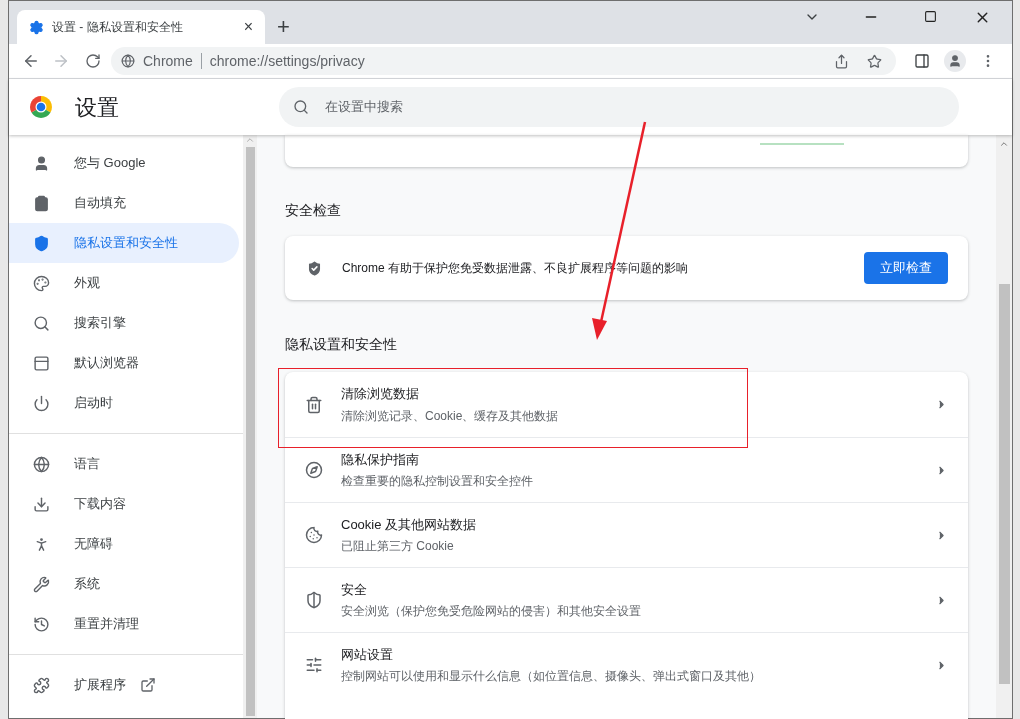 Image resolution: width=1020 pixels, height=719 pixels. I want to click on row-subtitle: 控制网站可以使用和显示什么信息（如位置信息、摄像头、弹出式窗口及其他）, so click(551, 677).